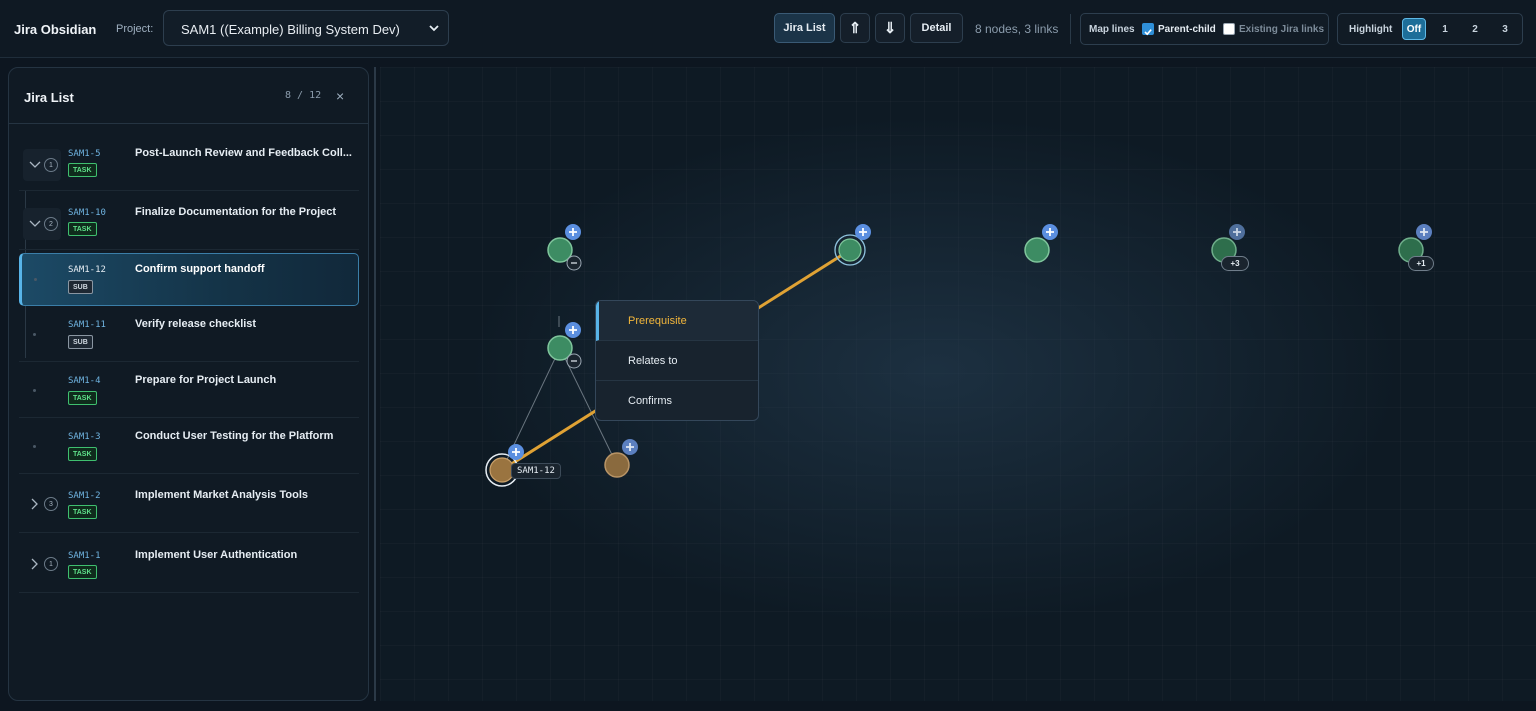 Image resolution: width=1536 pixels, height=711 pixels. Describe the element at coordinates (87, 270) in the screenshot. I see `issue-key: SAM1-12` at that location.